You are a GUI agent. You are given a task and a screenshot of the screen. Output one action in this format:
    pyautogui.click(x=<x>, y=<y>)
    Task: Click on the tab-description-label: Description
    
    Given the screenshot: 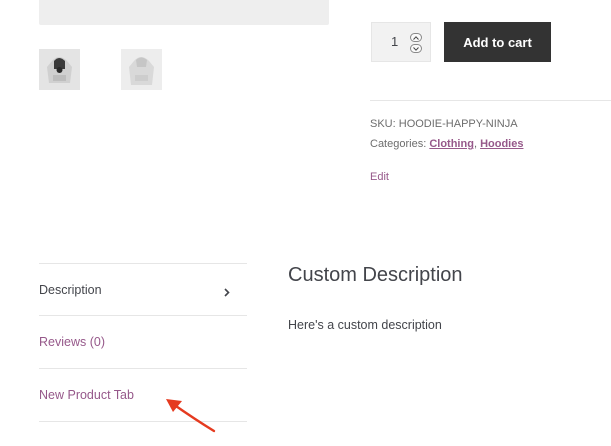 What is the action you would take?
    pyautogui.click(x=70, y=290)
    